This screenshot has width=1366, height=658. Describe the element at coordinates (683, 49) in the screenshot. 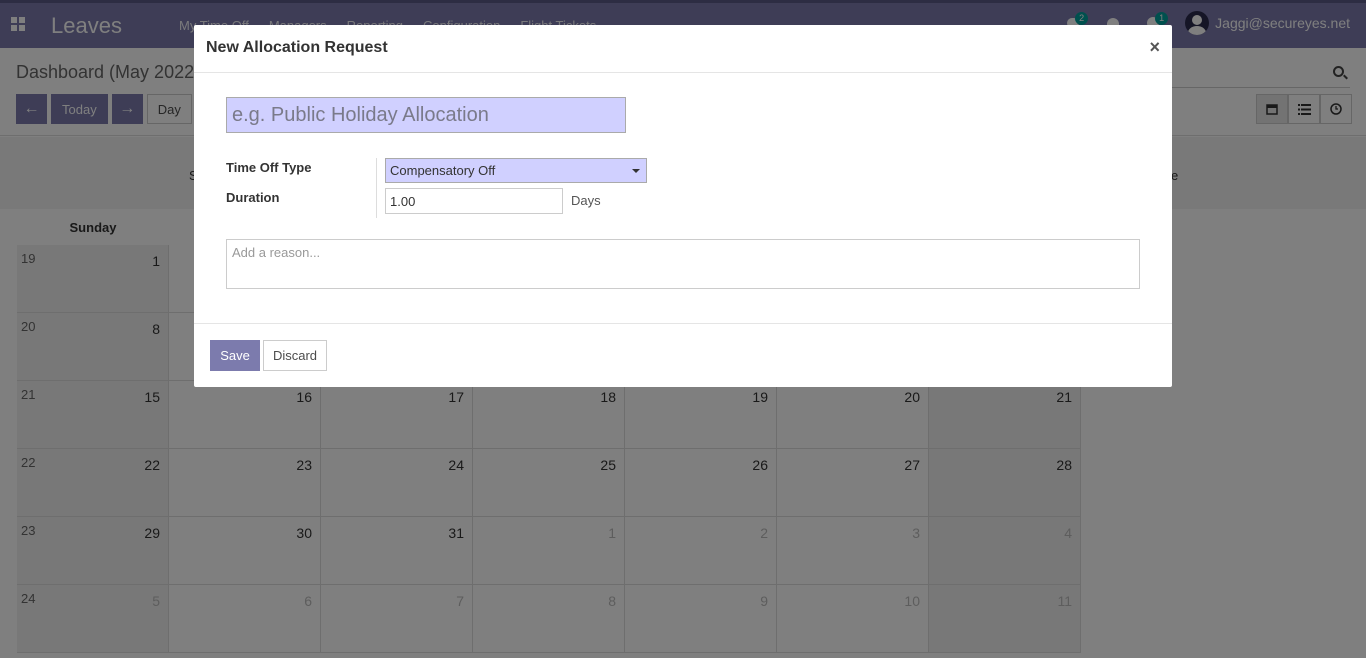

I see `dialog-header: New Allocation Request ×` at that location.